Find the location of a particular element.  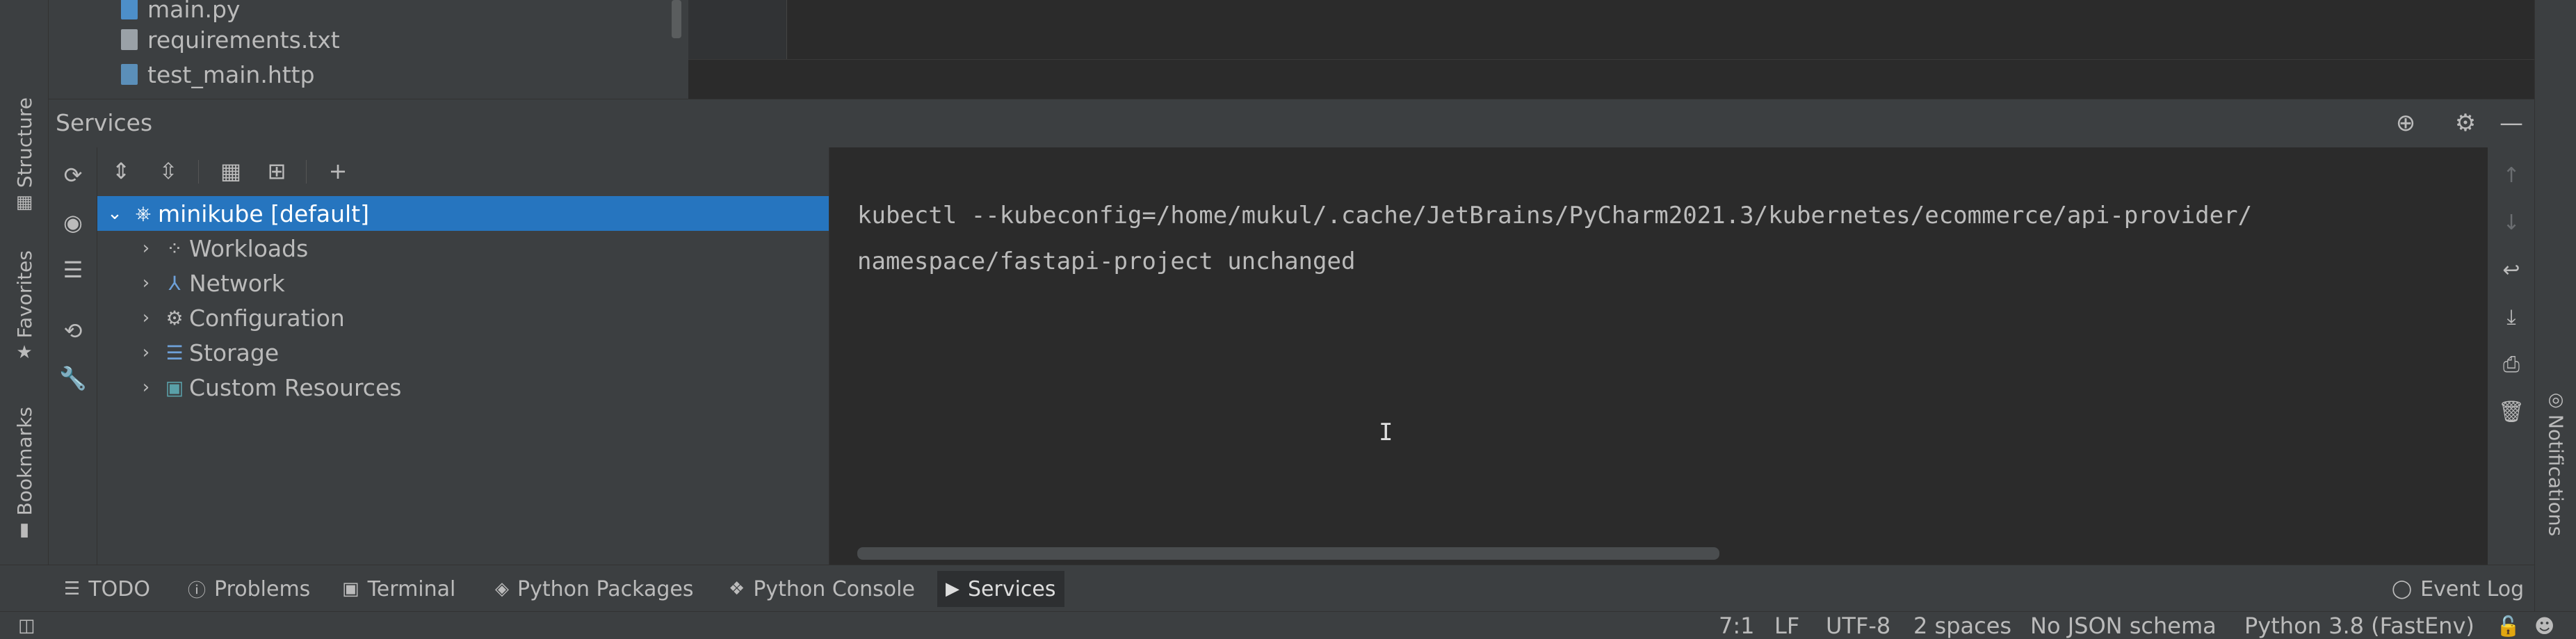

add-icon: + is located at coordinates (338, 171).